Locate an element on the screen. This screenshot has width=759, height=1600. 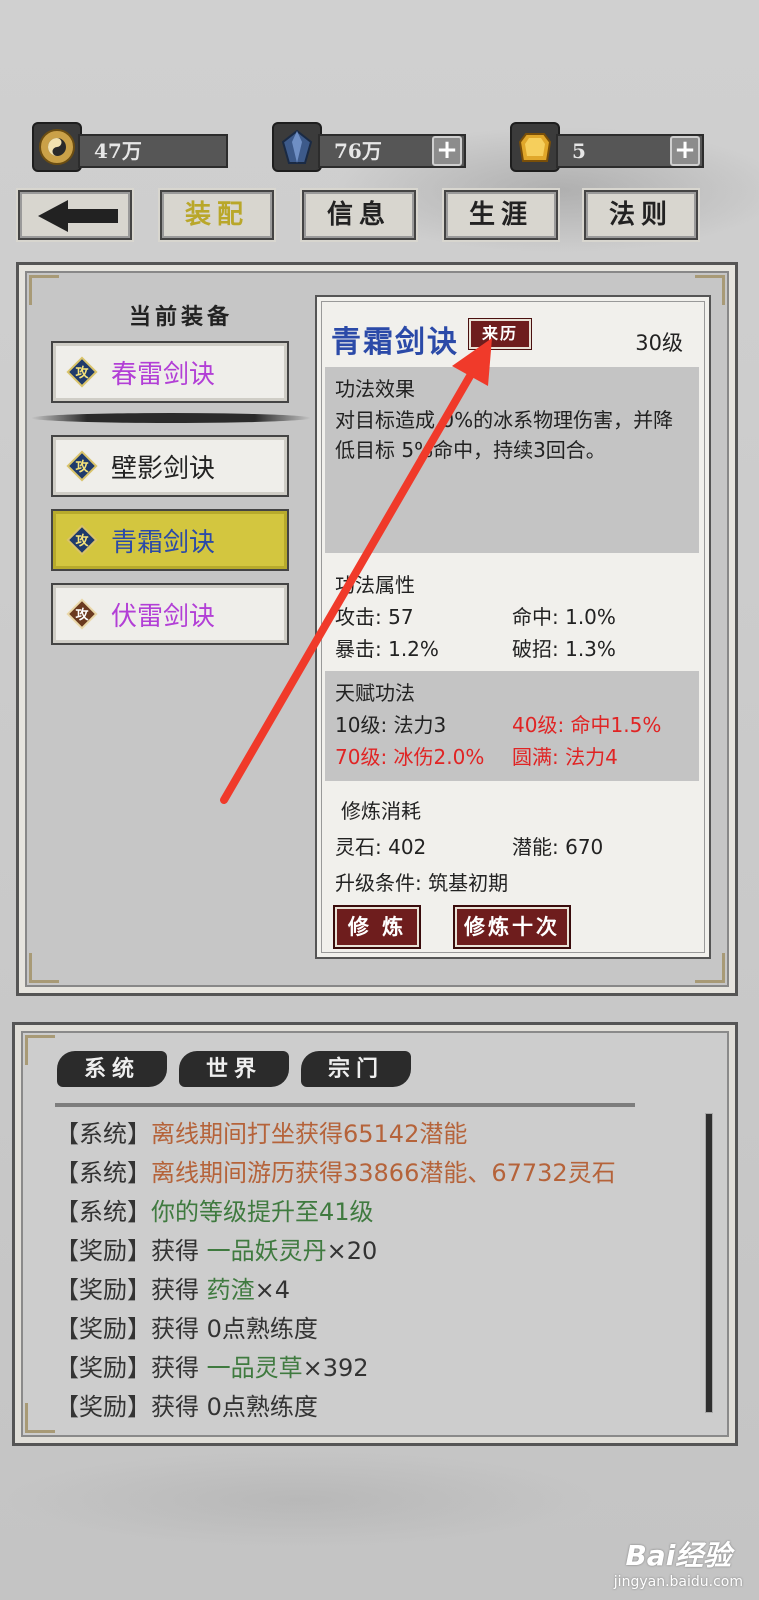
tab-info: 信息 is located at coordinates (359, 215).